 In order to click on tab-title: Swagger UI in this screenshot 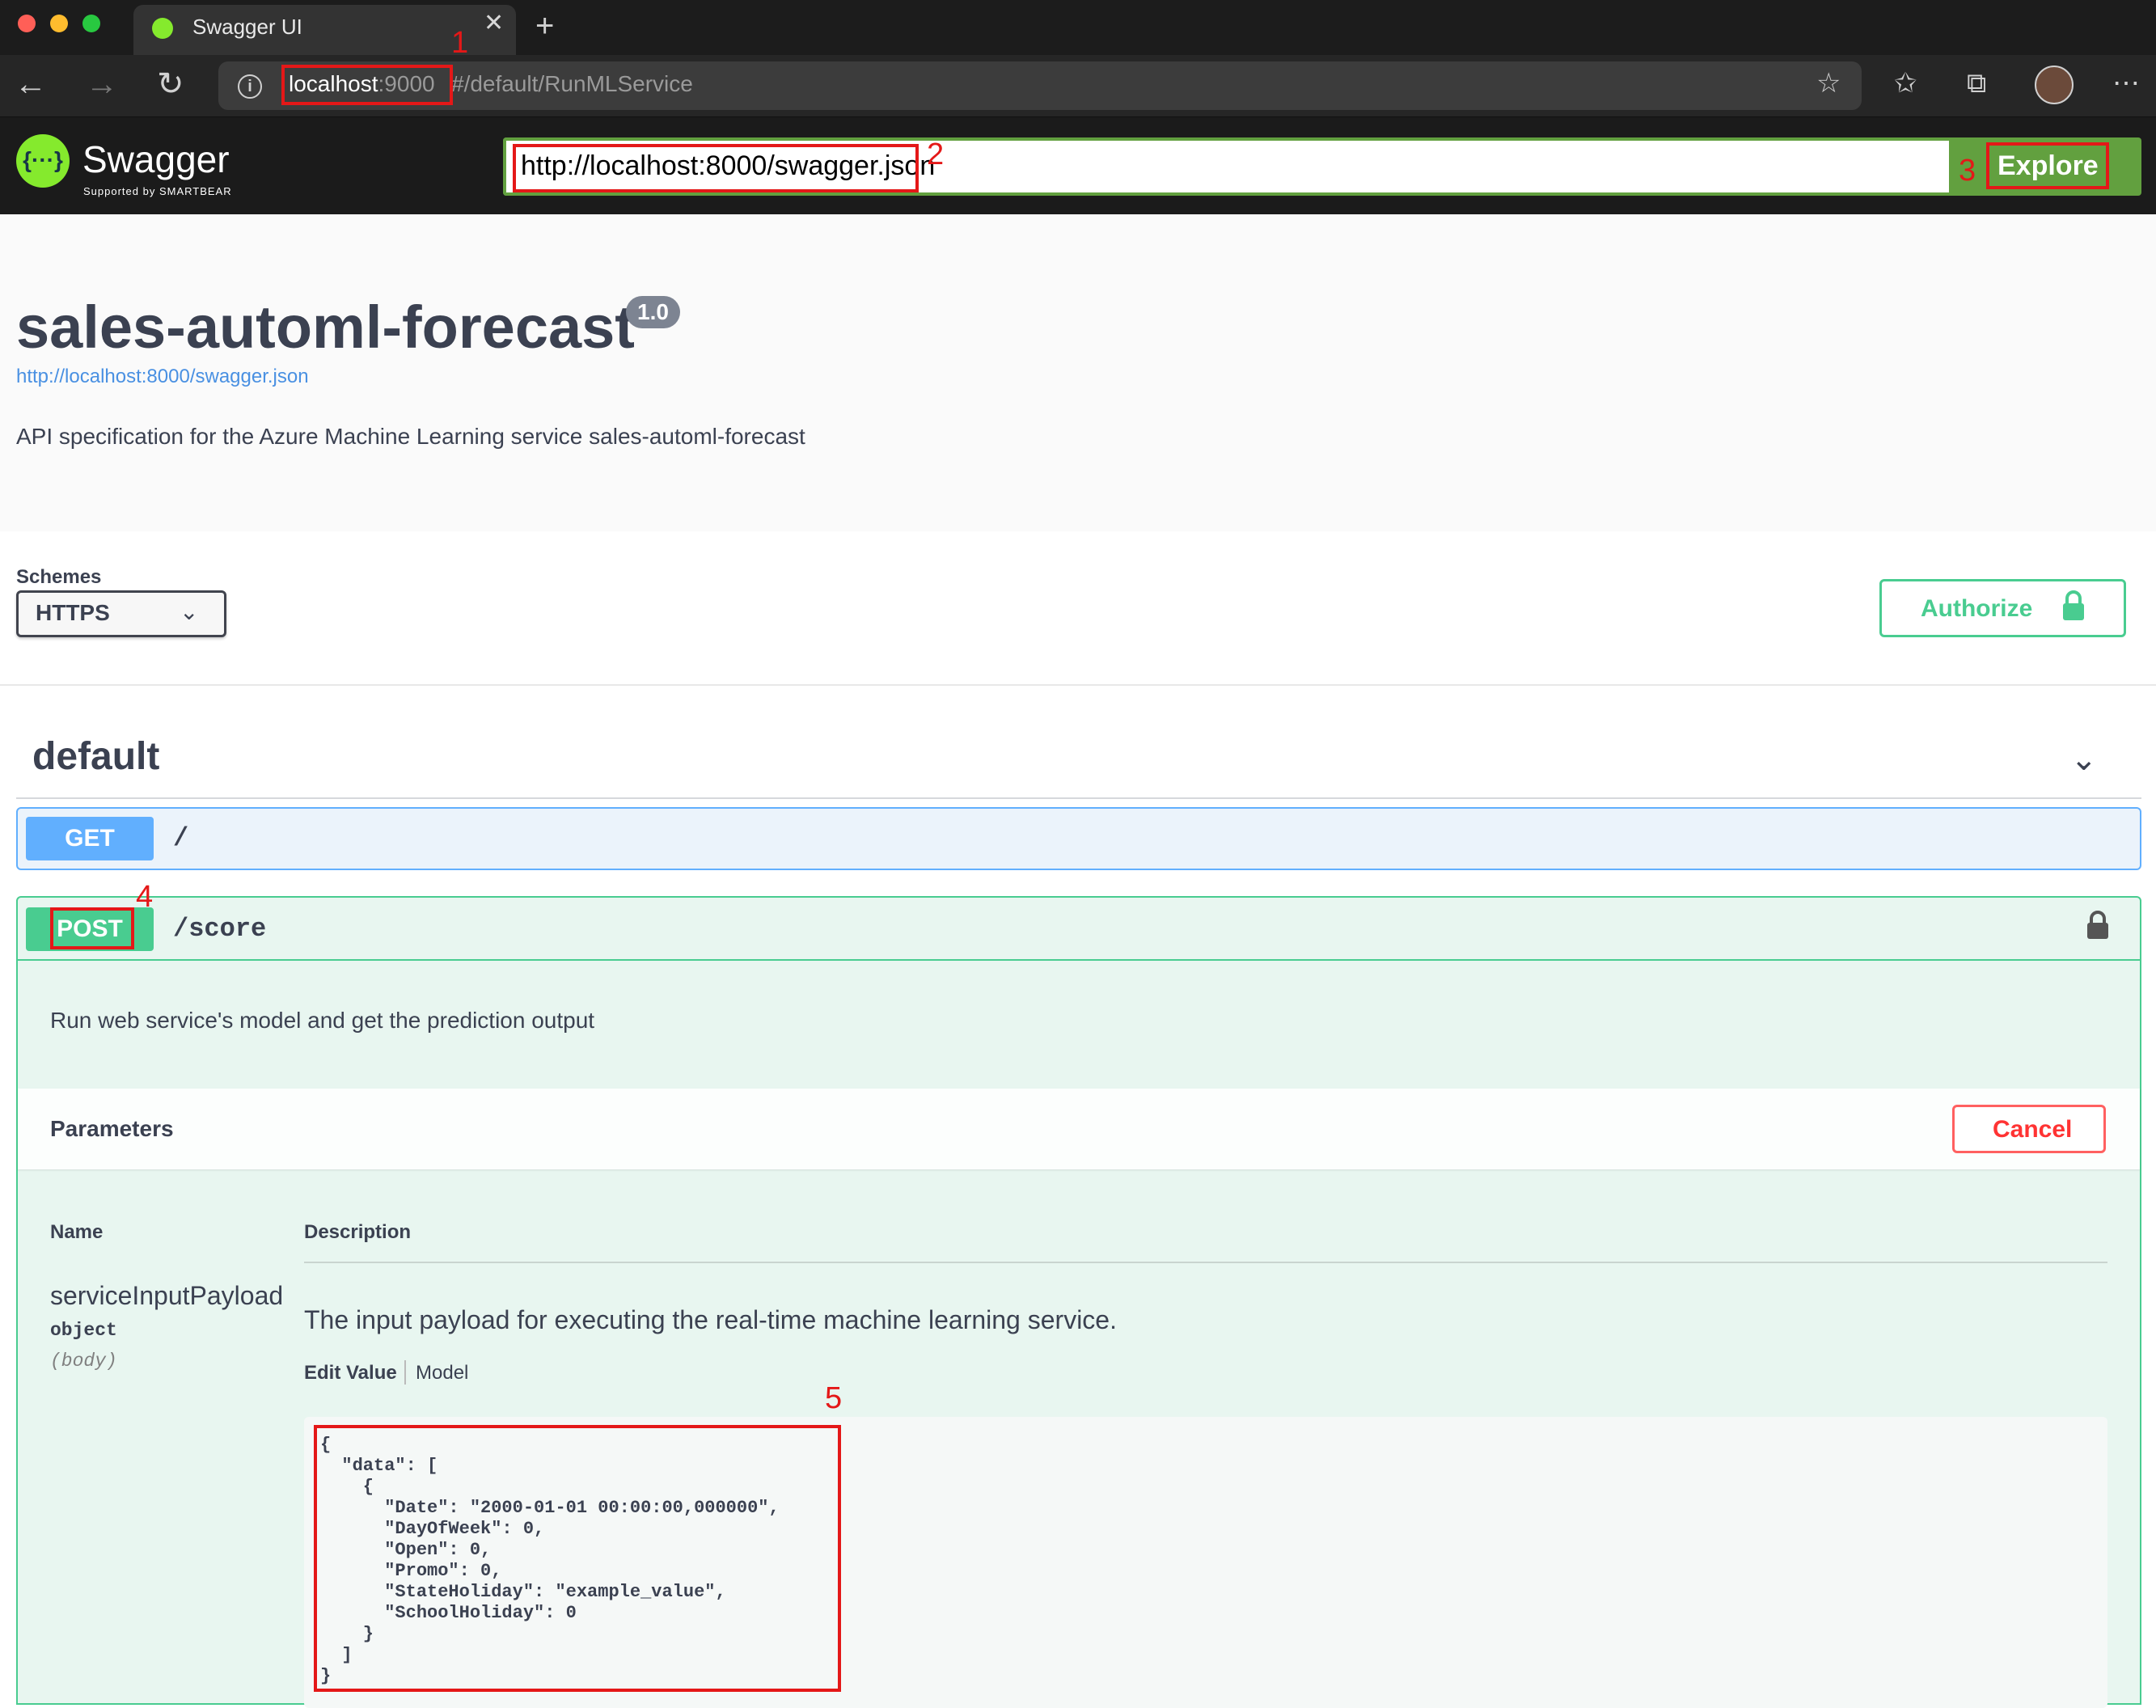, I will do `click(247, 27)`.